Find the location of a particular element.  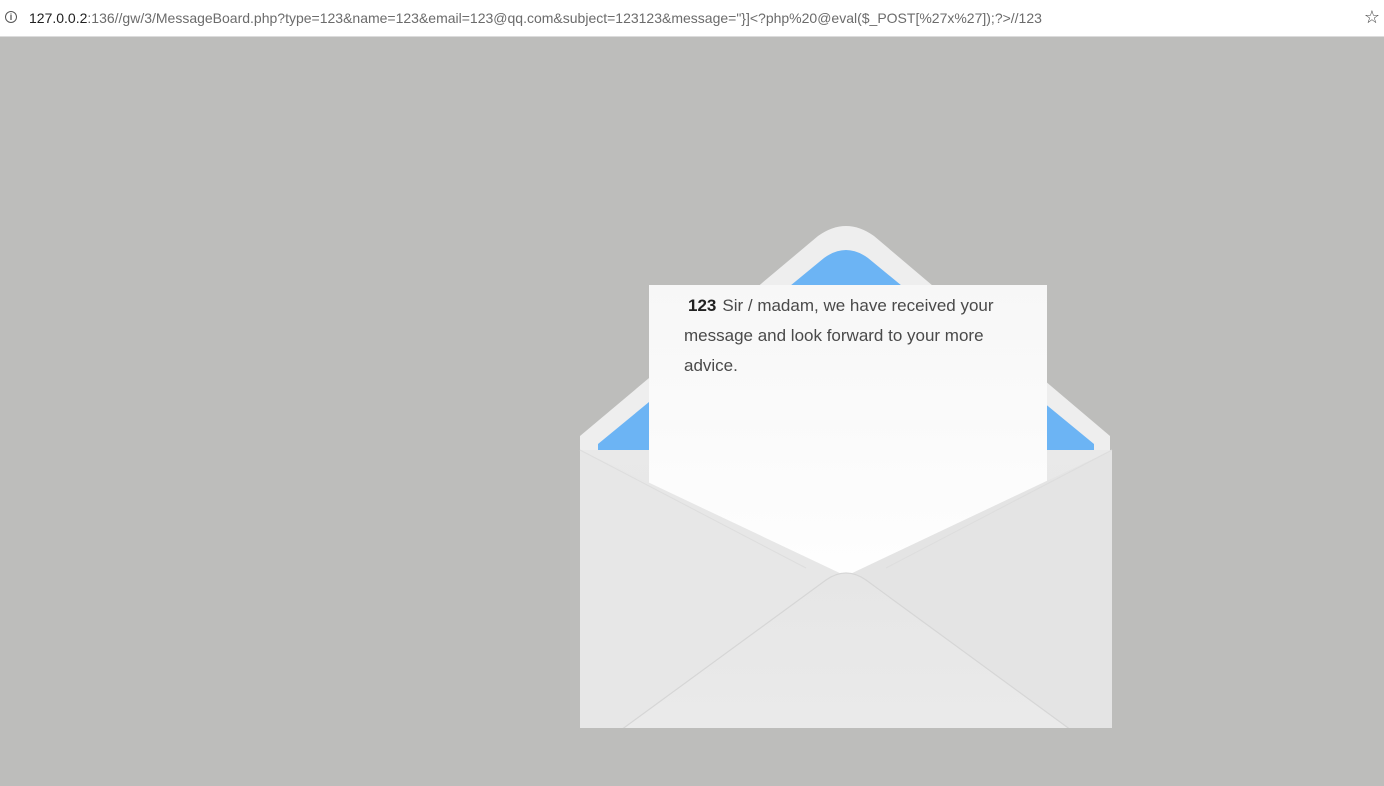

url-host: 127.0.0.2 is located at coordinates (58, 18).